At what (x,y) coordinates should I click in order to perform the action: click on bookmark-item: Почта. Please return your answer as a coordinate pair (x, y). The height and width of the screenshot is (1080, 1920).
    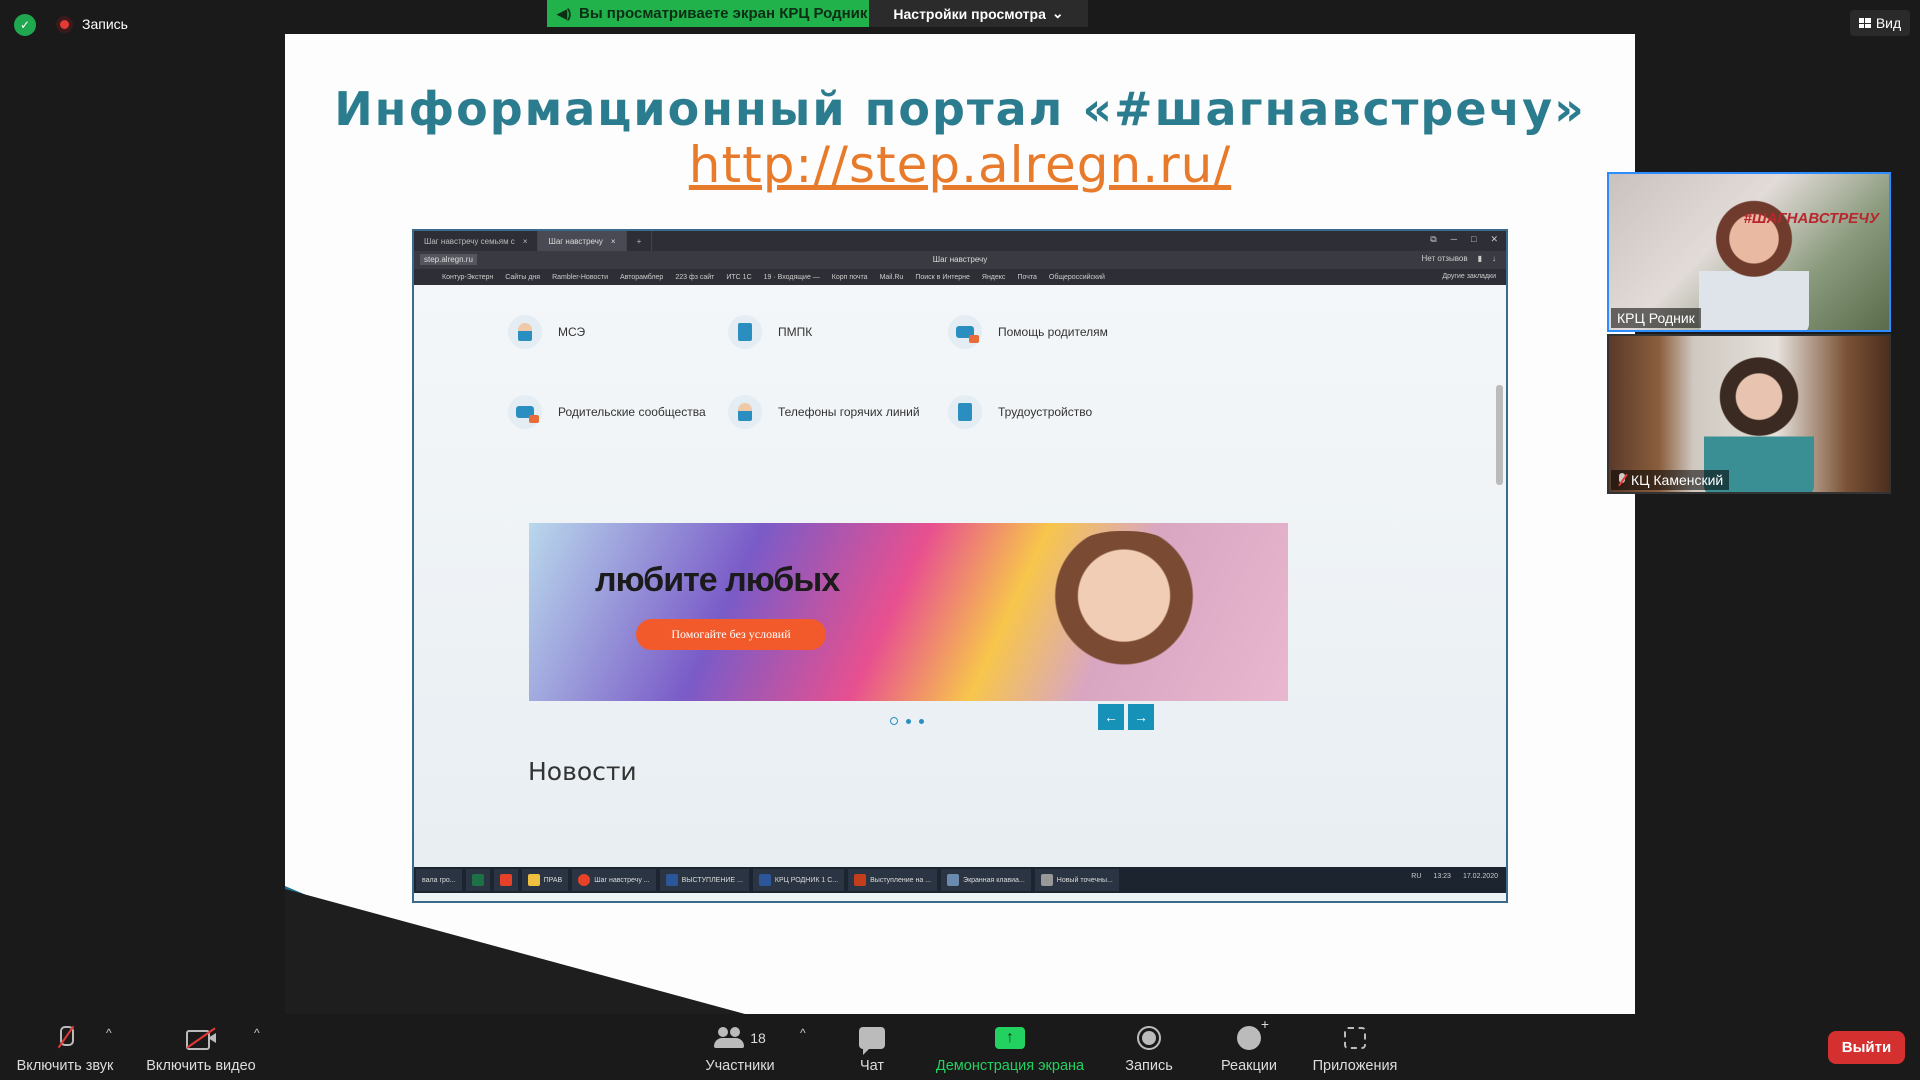
    Looking at the image, I should click on (1027, 277).